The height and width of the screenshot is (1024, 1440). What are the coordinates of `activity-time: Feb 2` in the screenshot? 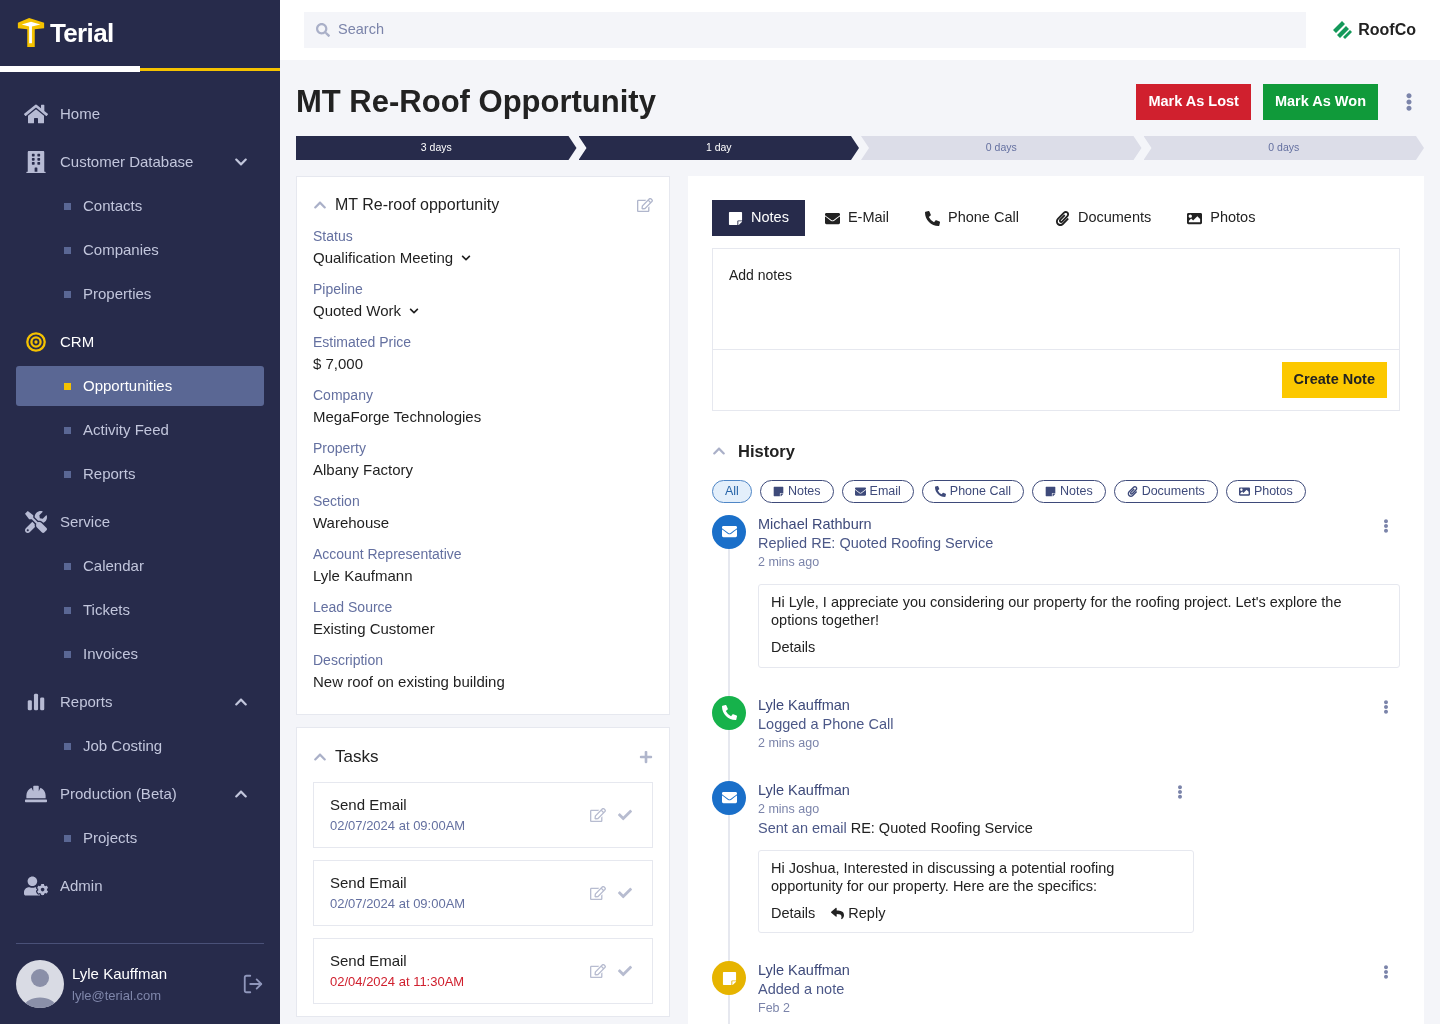 It's located at (774, 1009).